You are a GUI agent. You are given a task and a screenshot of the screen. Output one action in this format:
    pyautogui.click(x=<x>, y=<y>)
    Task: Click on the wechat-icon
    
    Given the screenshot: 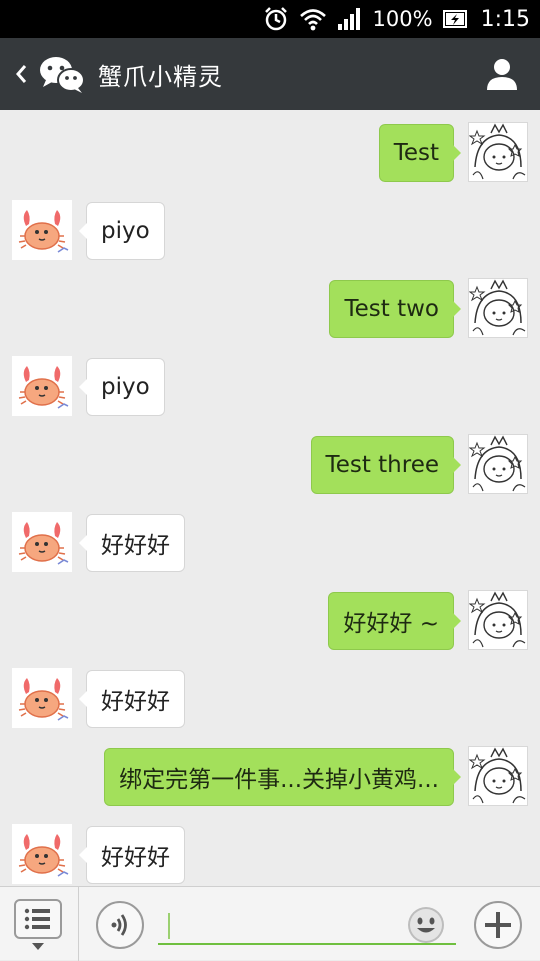 What is the action you would take?
    pyautogui.click(x=63, y=74)
    